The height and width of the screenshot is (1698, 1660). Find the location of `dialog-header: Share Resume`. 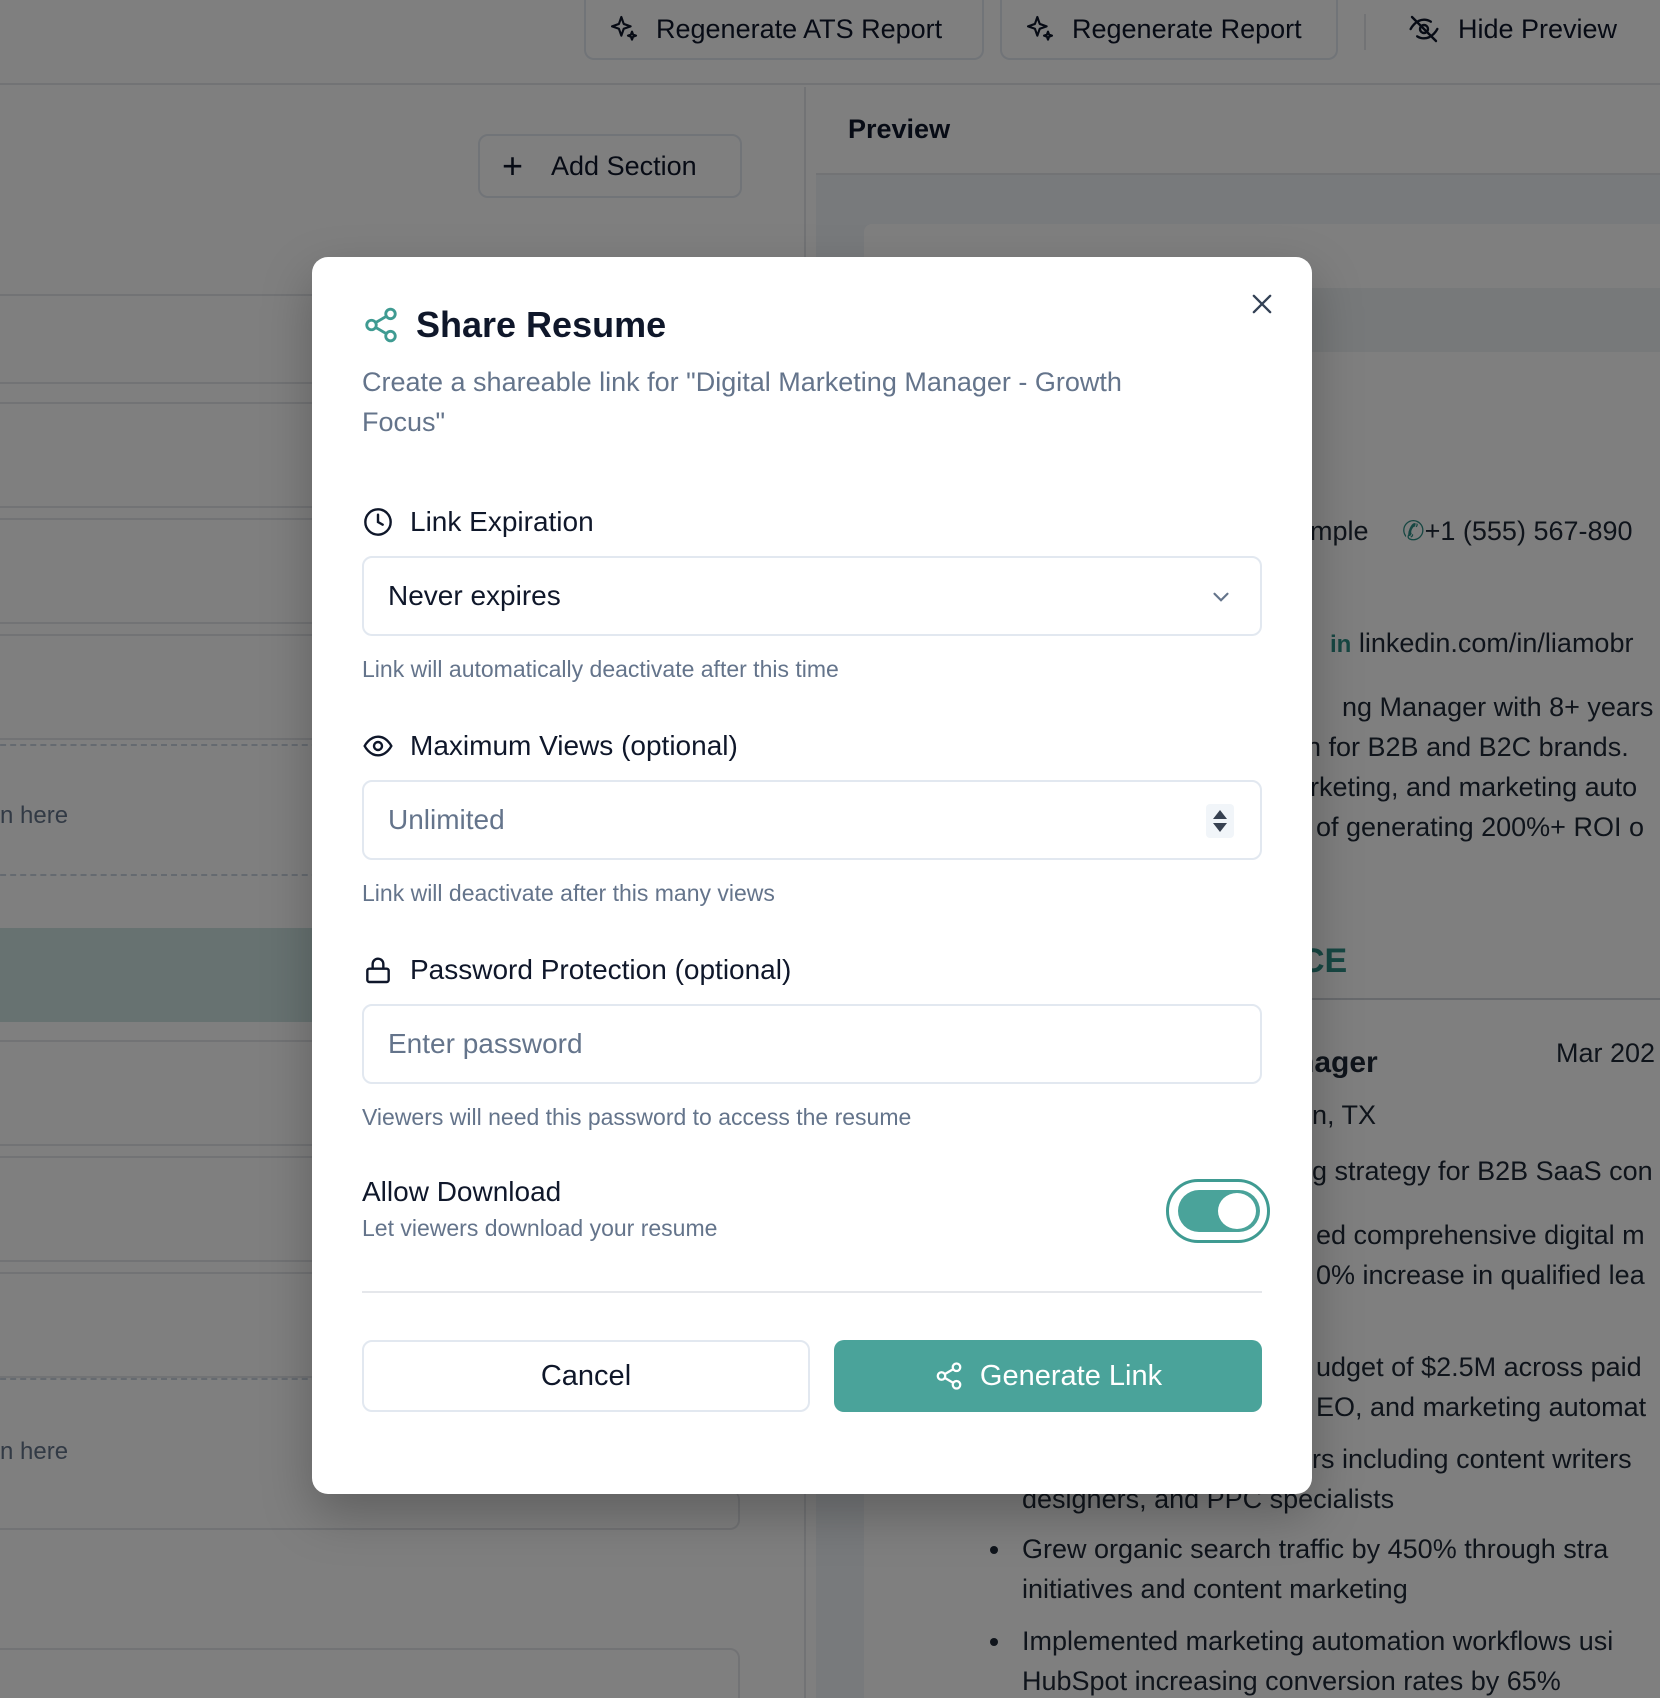

dialog-header: Share Resume is located at coordinates (514, 325).